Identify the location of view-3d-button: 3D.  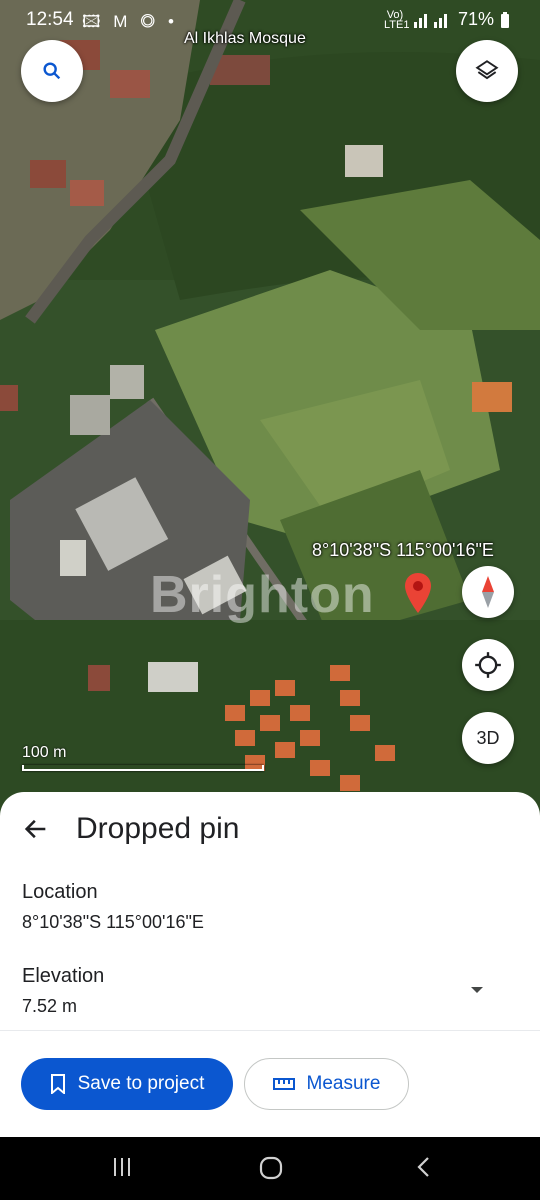
(488, 738).